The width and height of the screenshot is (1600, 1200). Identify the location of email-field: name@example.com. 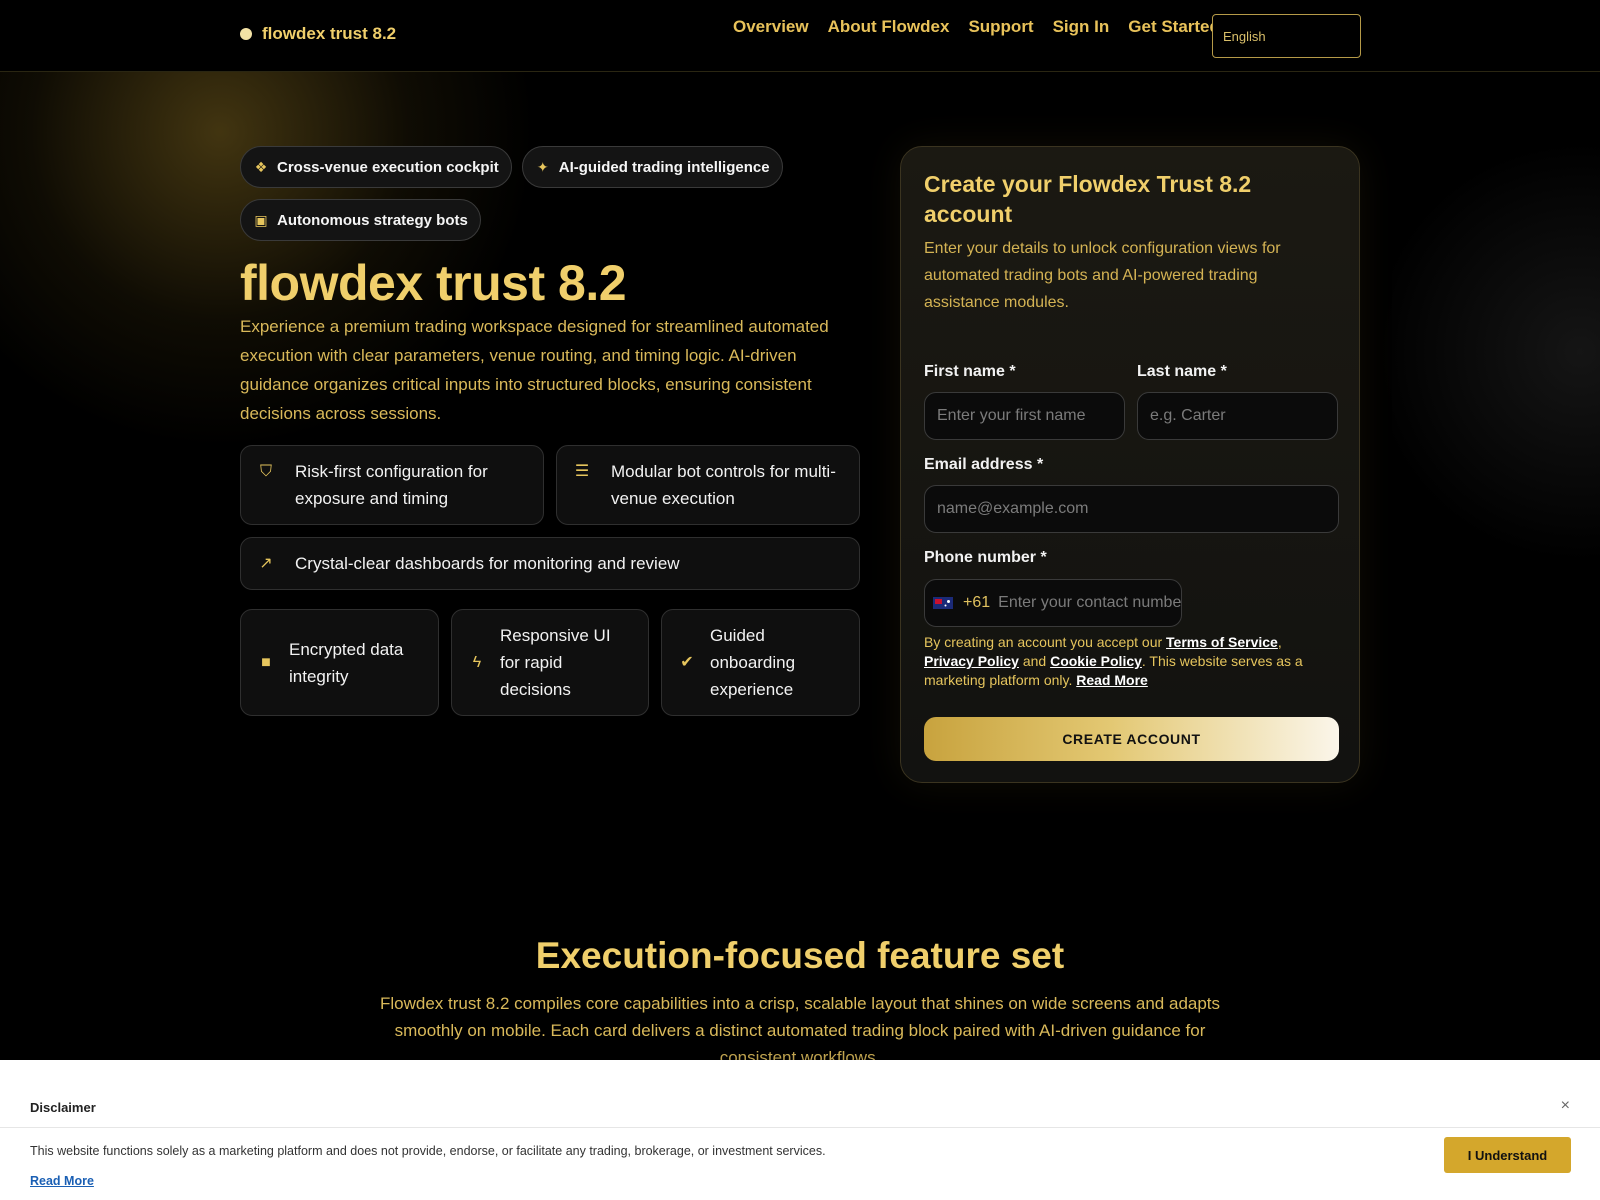
(1131, 509).